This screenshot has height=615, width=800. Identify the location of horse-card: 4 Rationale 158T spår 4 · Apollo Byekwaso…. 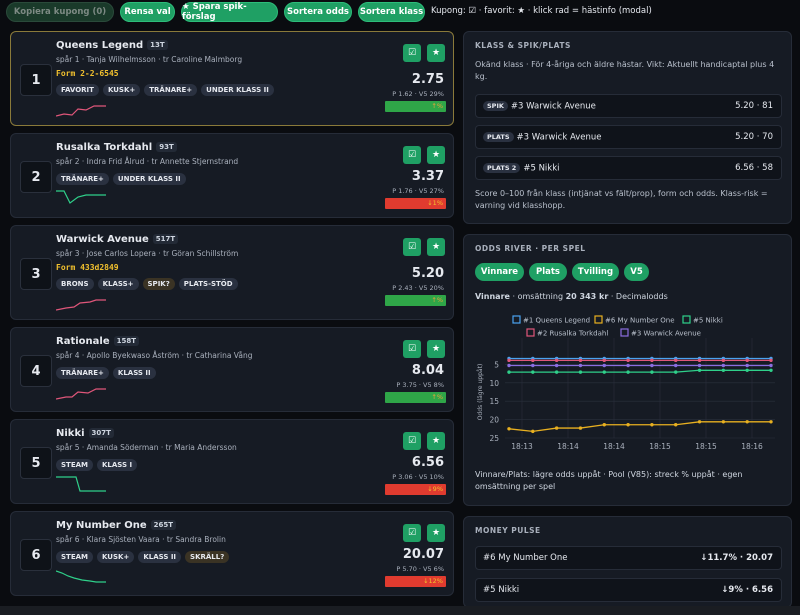
(232, 369).